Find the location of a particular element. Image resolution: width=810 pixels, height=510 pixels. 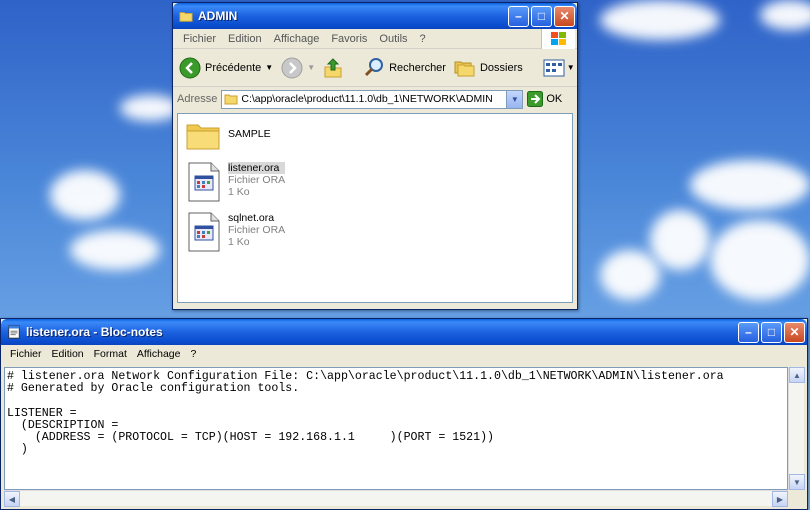

search-icon is located at coordinates (374, 66).